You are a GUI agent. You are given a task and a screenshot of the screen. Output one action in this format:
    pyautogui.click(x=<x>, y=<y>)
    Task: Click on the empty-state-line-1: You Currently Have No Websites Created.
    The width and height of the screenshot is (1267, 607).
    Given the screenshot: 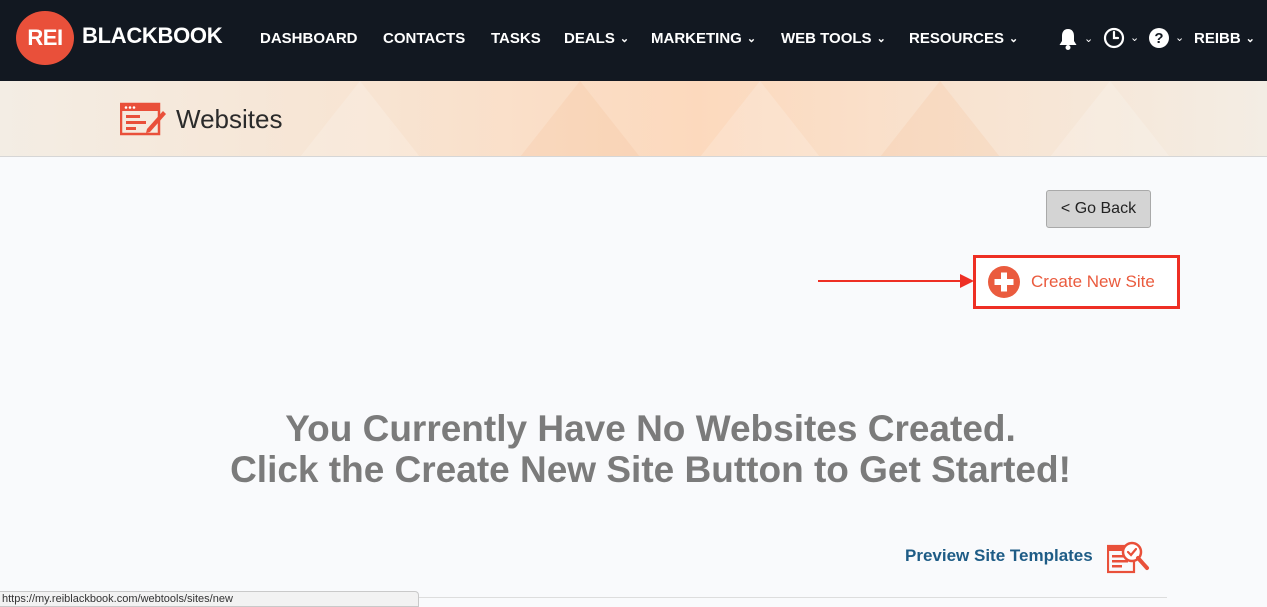 What is the action you would take?
    pyautogui.click(x=650, y=428)
    